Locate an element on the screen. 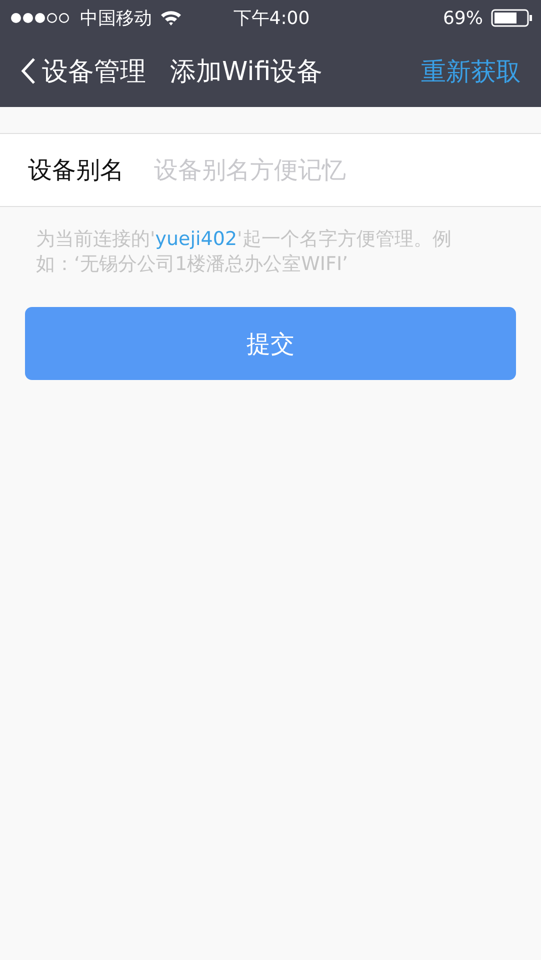 The image size is (541, 960). back-icon is located at coordinates (28, 71).